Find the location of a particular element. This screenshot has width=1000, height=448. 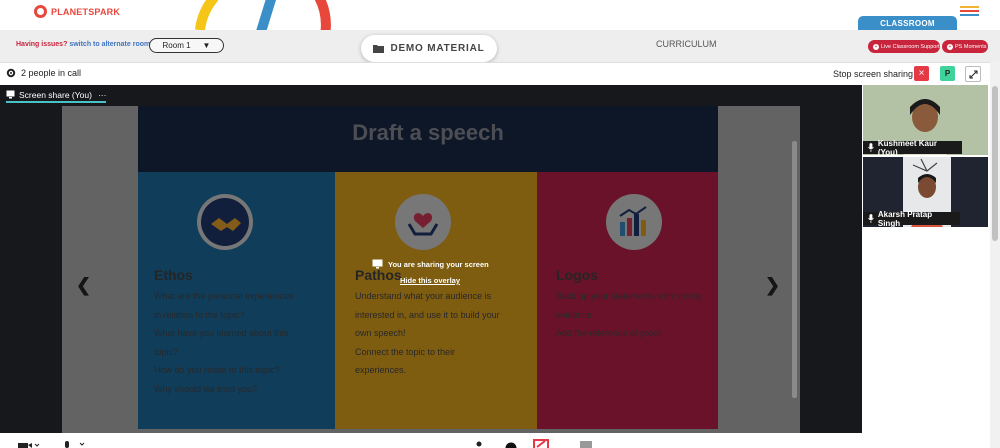

stop-screen-sharing-label: Stop screen sharing is located at coordinates (873, 74).